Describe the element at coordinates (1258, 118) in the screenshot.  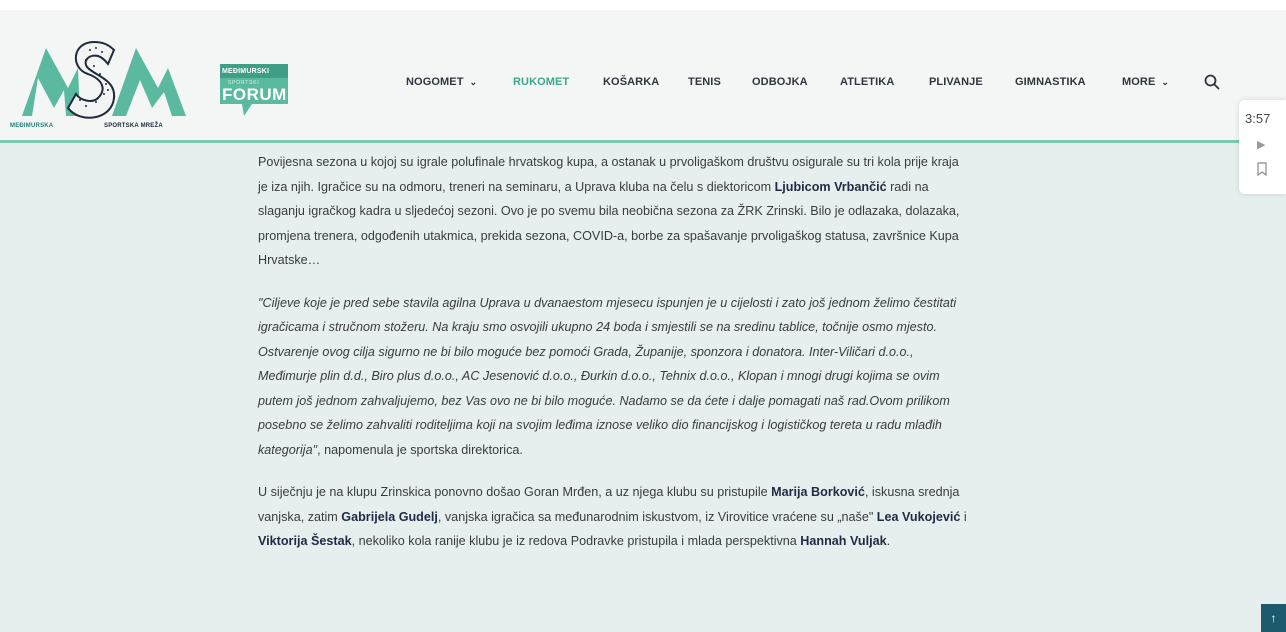
I see `reading-time: 3:57` at that location.